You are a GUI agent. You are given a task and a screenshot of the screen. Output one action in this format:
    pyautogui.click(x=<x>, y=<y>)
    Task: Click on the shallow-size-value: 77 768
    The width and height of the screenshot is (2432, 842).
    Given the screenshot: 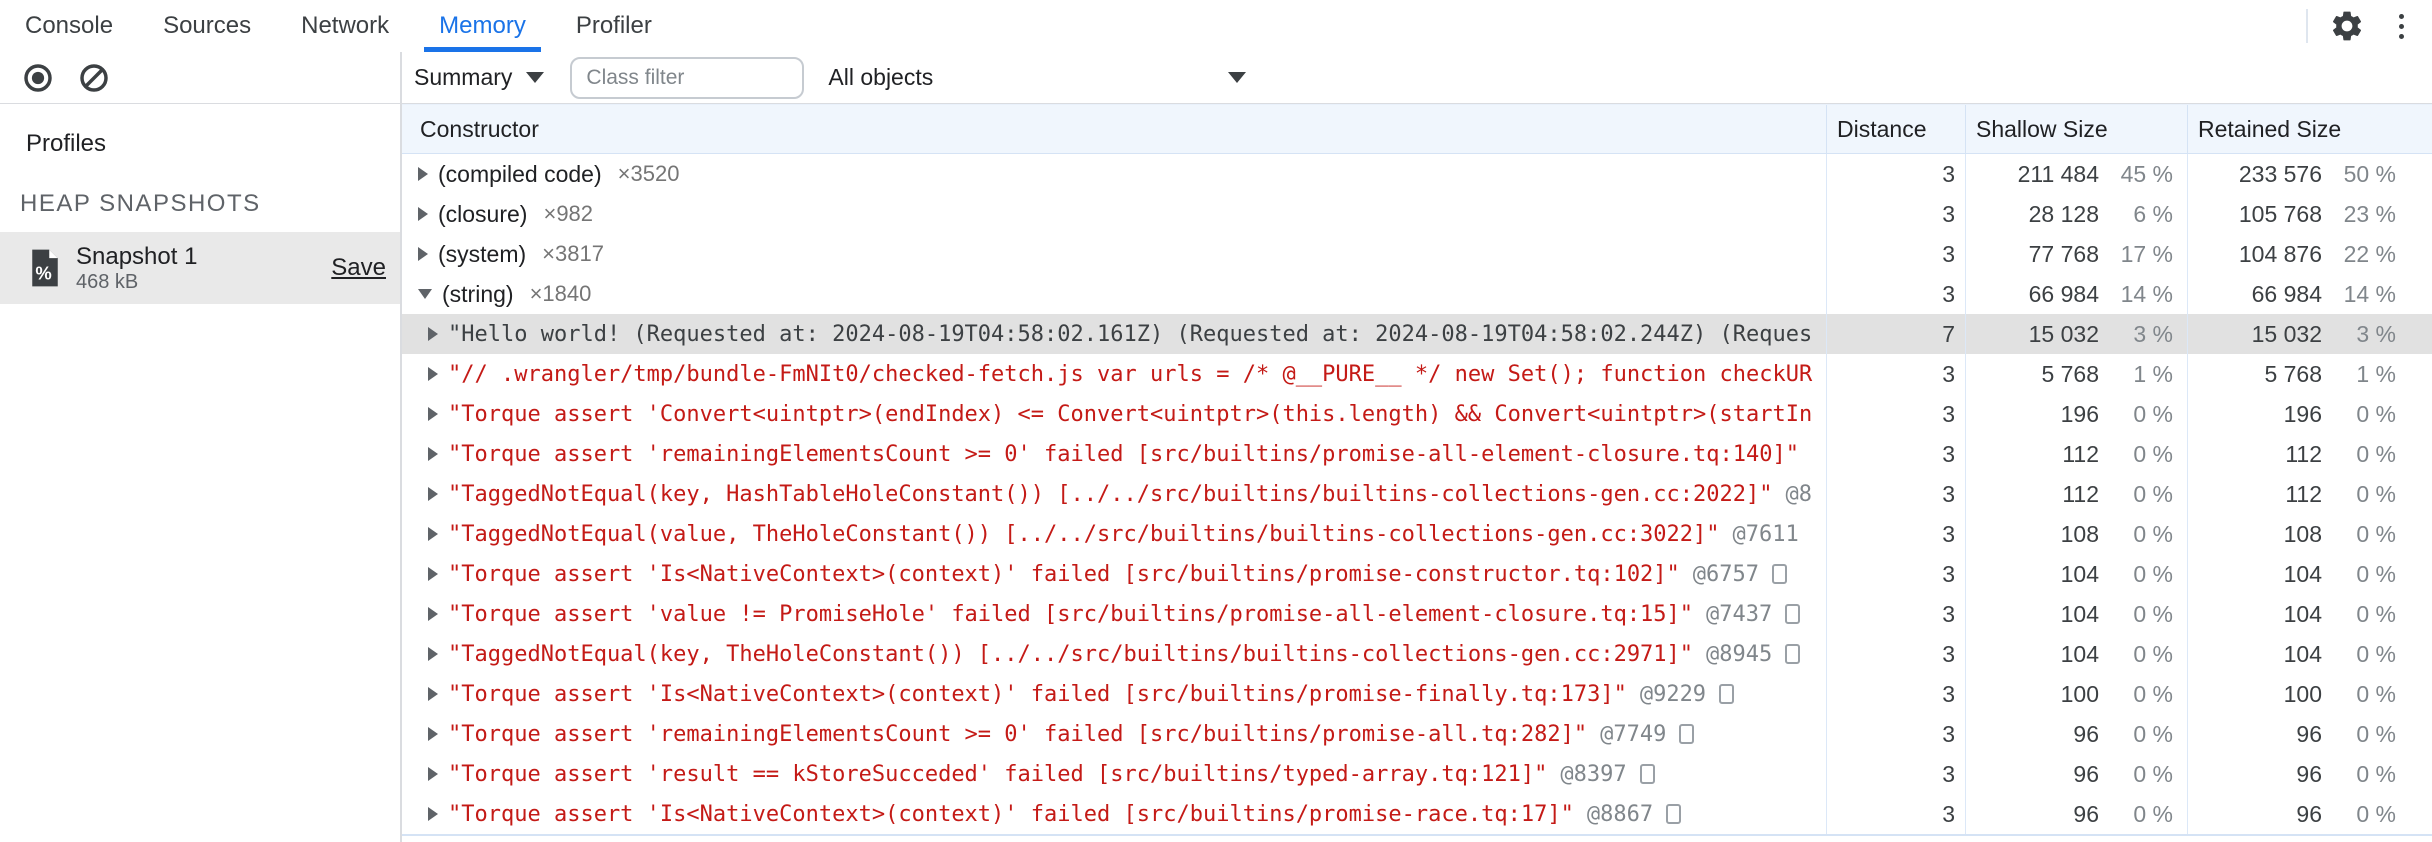 What is the action you would take?
    pyautogui.click(x=2063, y=253)
    